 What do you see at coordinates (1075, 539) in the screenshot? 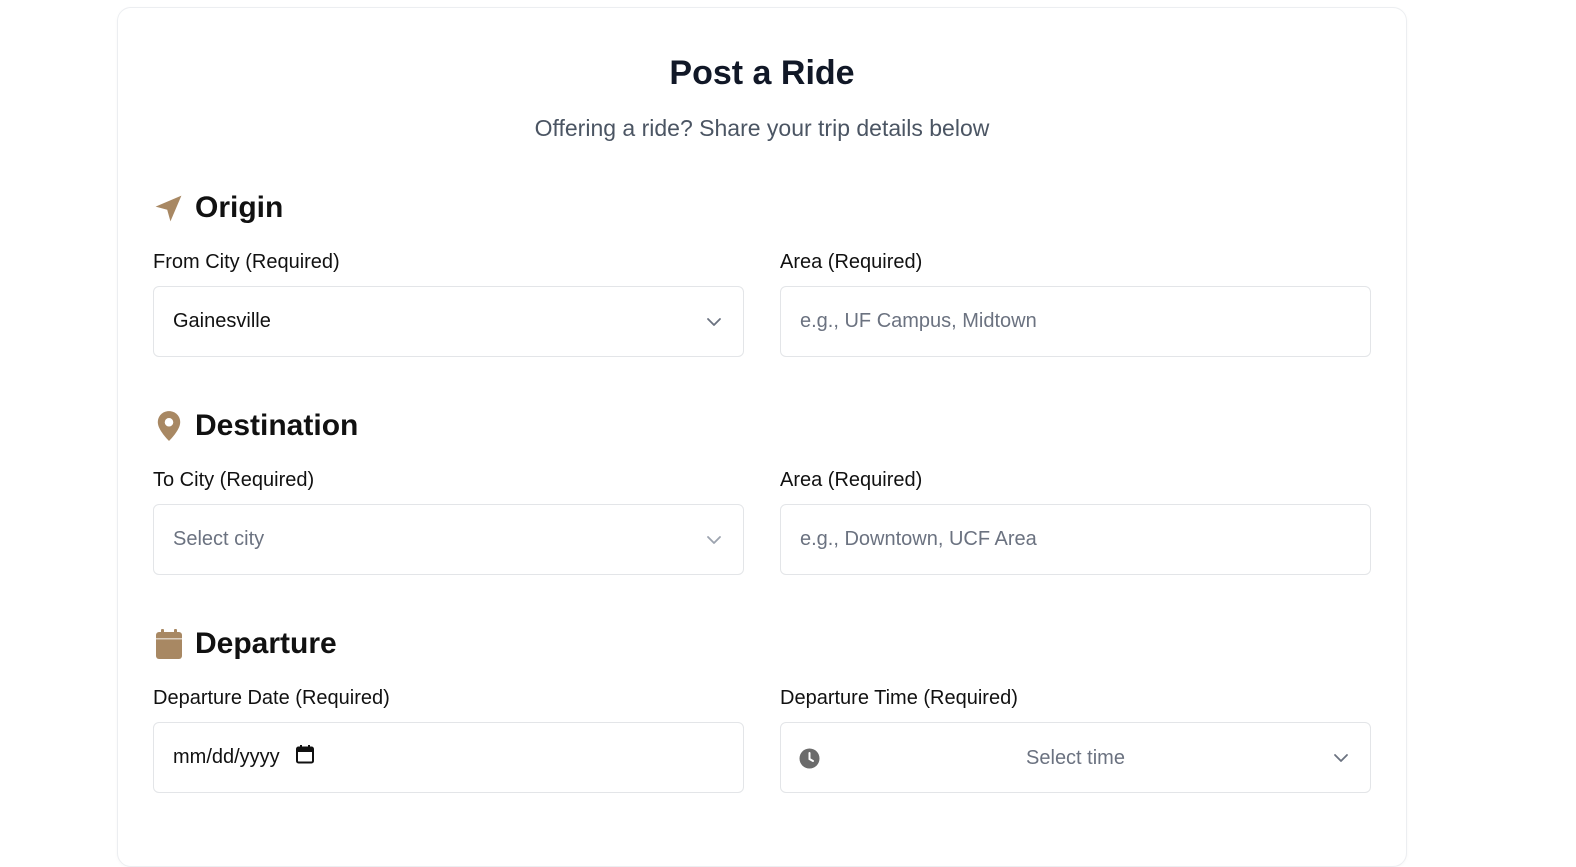
I see `destination-area-input: e.g., Downtown, UCF Area` at bounding box center [1075, 539].